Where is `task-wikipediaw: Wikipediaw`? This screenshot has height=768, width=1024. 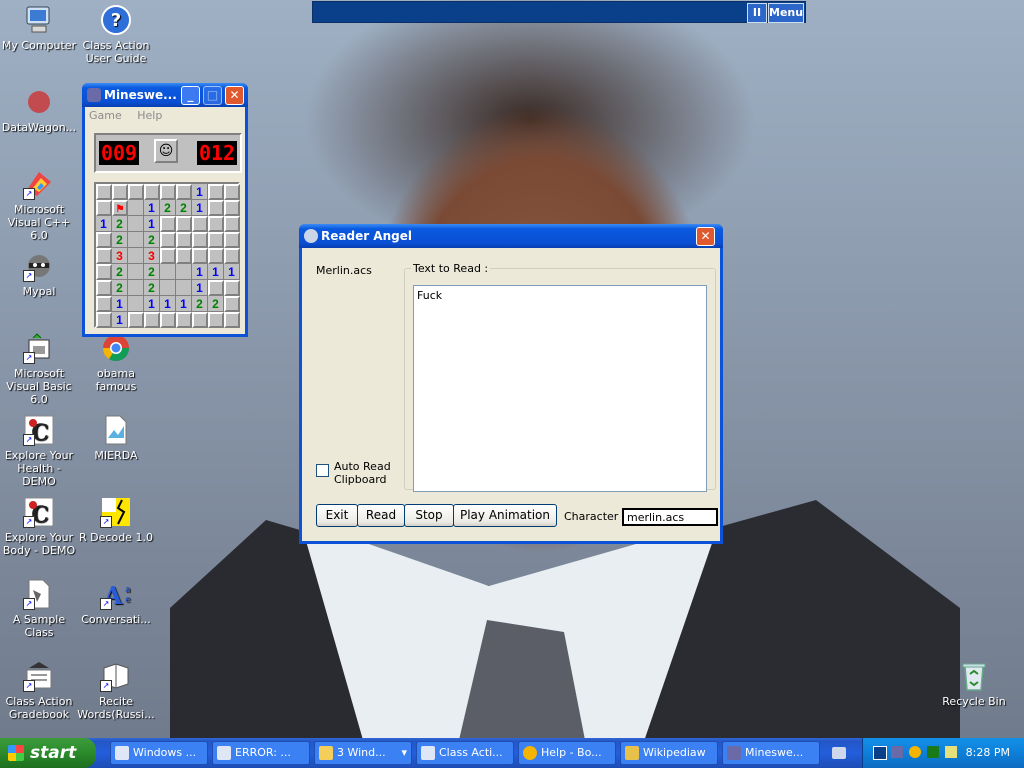 task-wikipediaw: Wikipediaw is located at coordinates (669, 753).